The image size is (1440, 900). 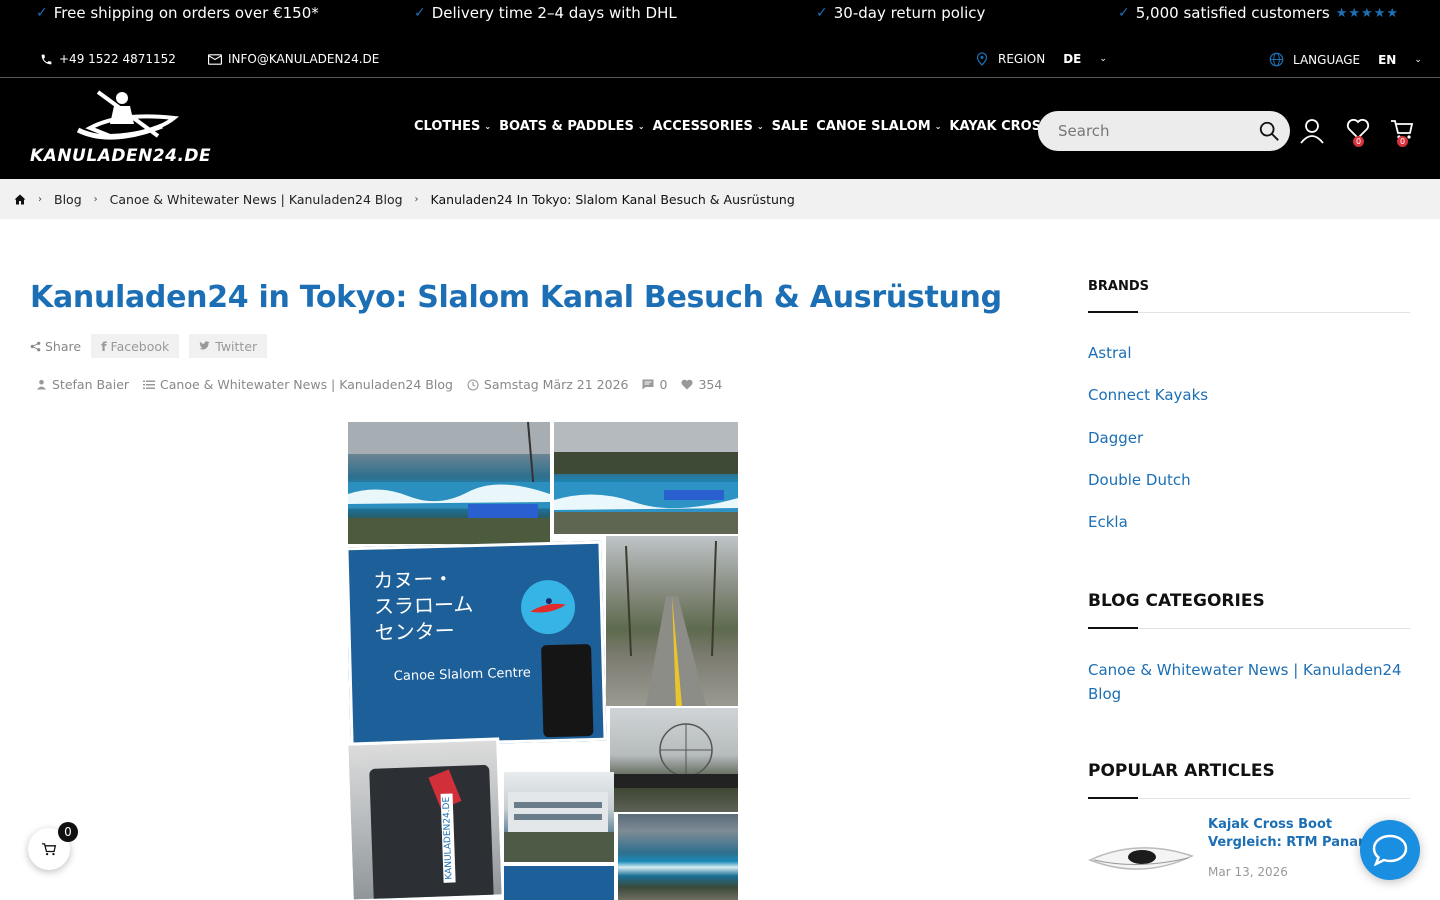 I want to click on brand-link-astral: Astral, so click(x=1109, y=353).